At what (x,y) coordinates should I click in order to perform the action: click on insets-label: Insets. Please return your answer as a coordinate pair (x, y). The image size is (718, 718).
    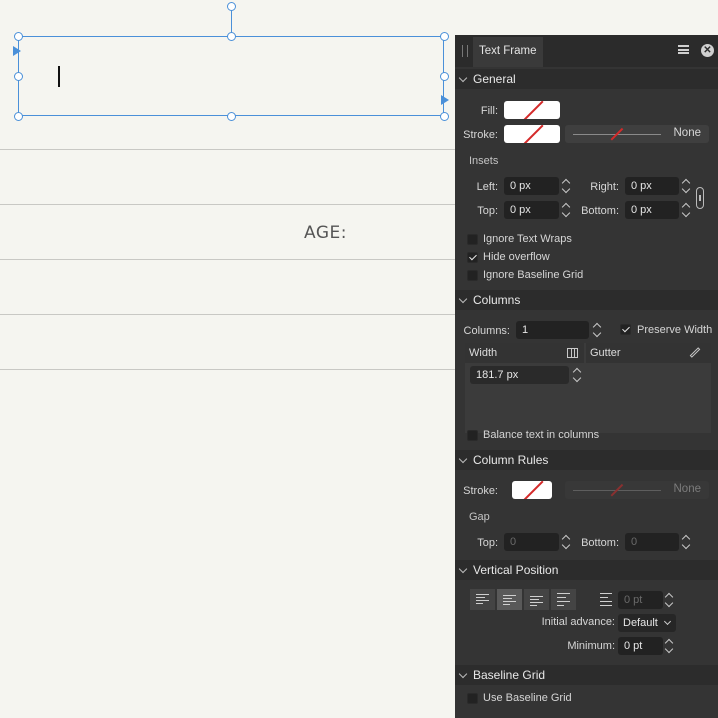
    Looking at the image, I should click on (484, 161).